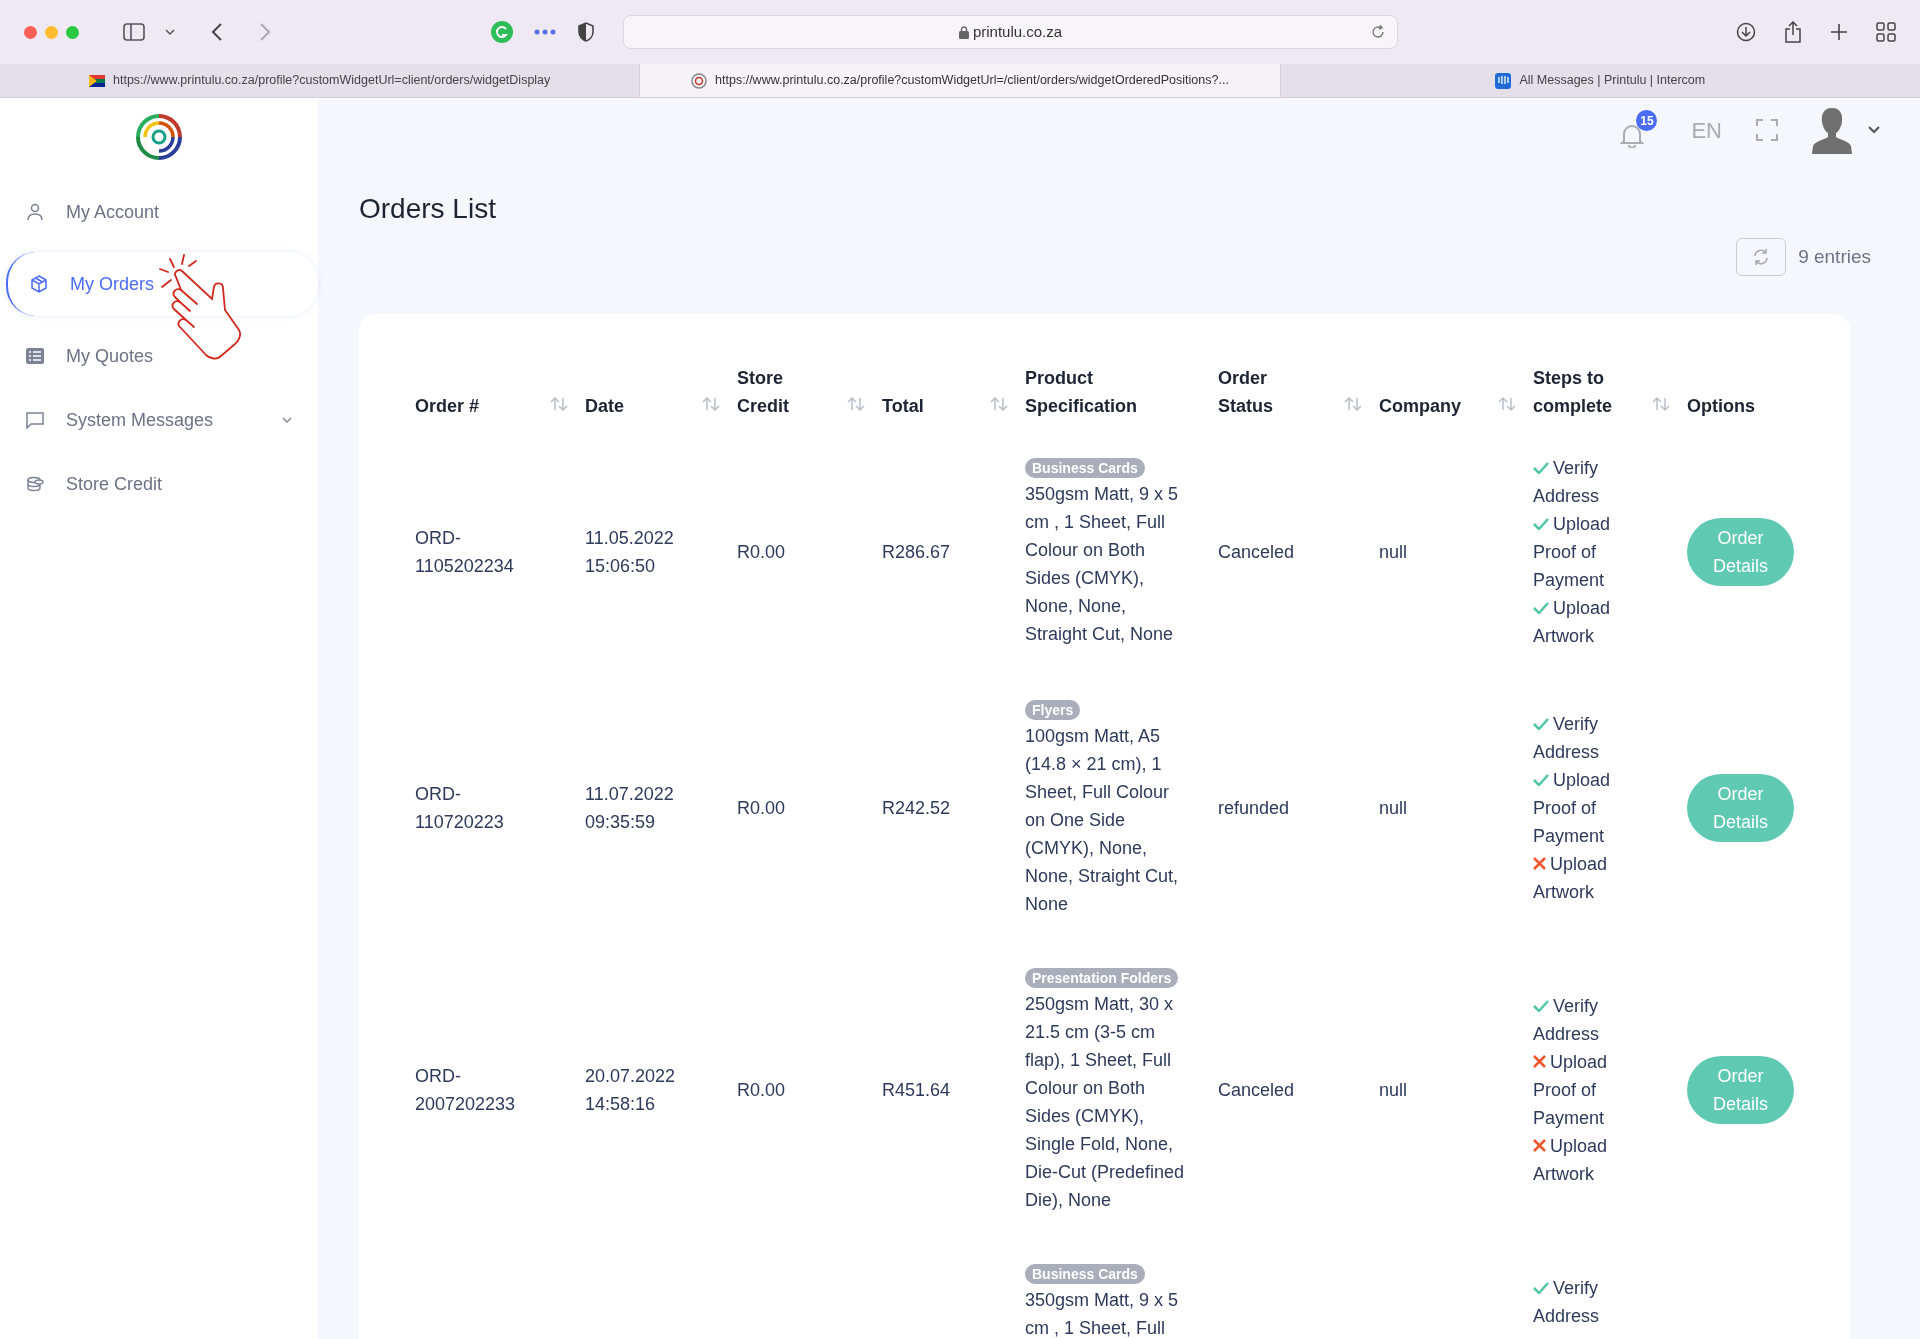 Image resolution: width=1920 pixels, height=1339 pixels. I want to click on sidebar-item: Store Credit, so click(159, 484).